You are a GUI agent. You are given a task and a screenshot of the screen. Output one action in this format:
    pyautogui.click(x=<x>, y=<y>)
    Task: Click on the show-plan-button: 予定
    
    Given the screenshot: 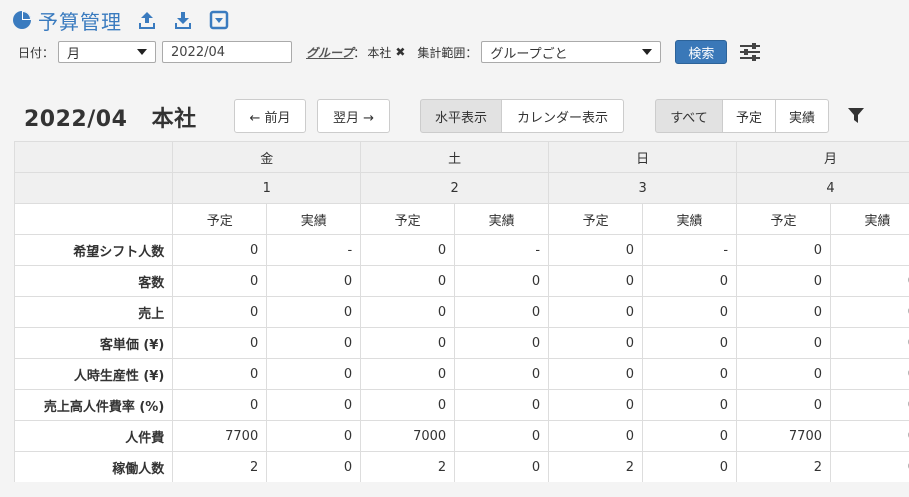 What is the action you would take?
    pyautogui.click(x=749, y=116)
    